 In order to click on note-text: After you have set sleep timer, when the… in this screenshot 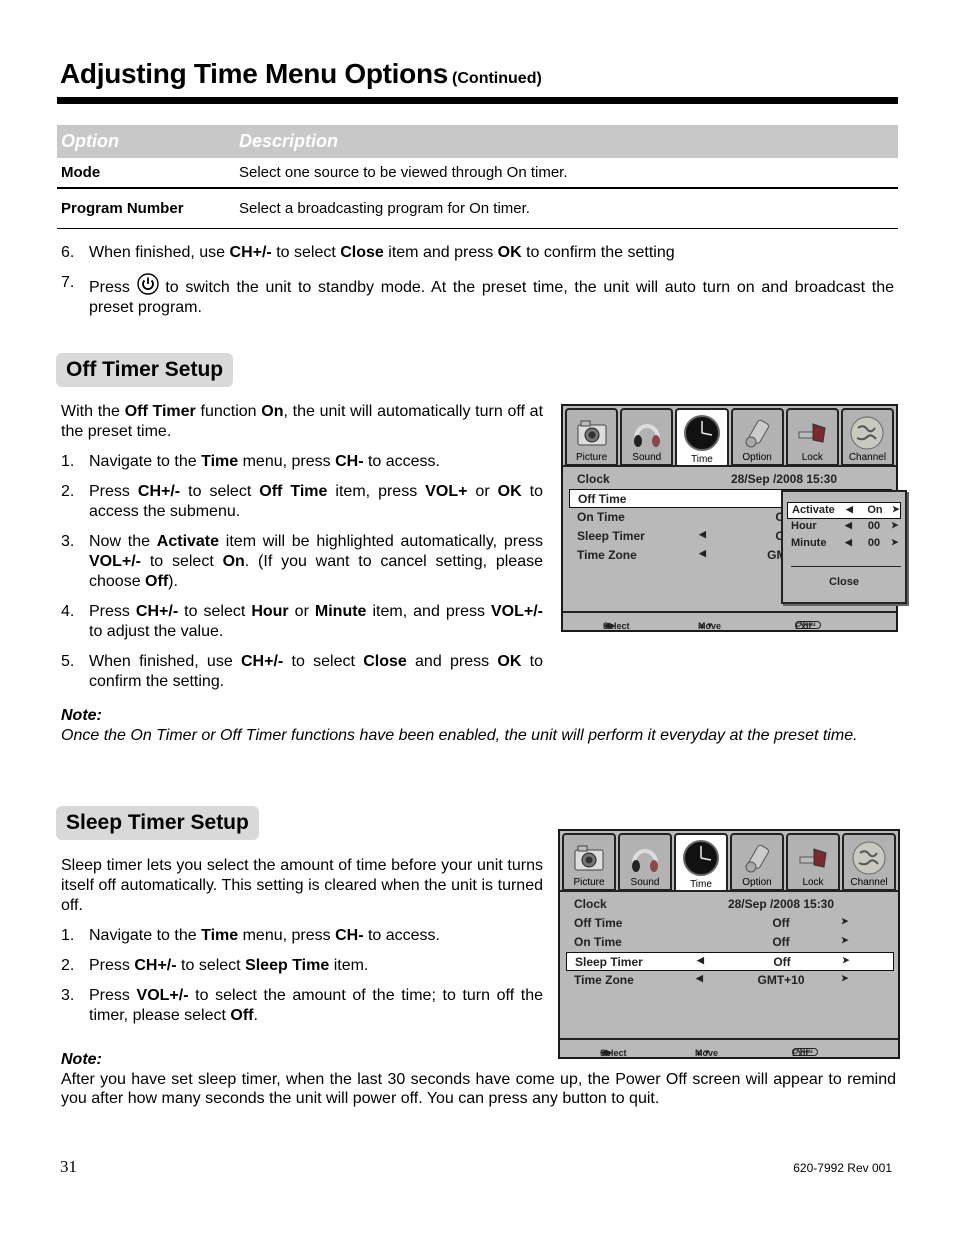, I will do `click(478, 1089)`.